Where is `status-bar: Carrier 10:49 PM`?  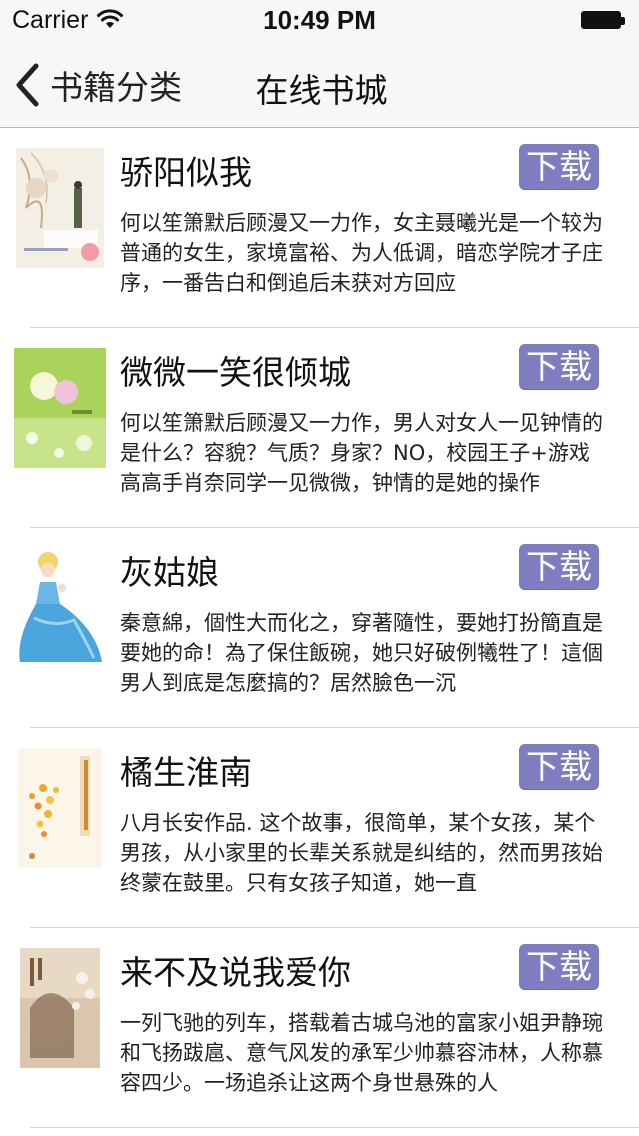 status-bar: Carrier 10:49 PM is located at coordinates (319, 20).